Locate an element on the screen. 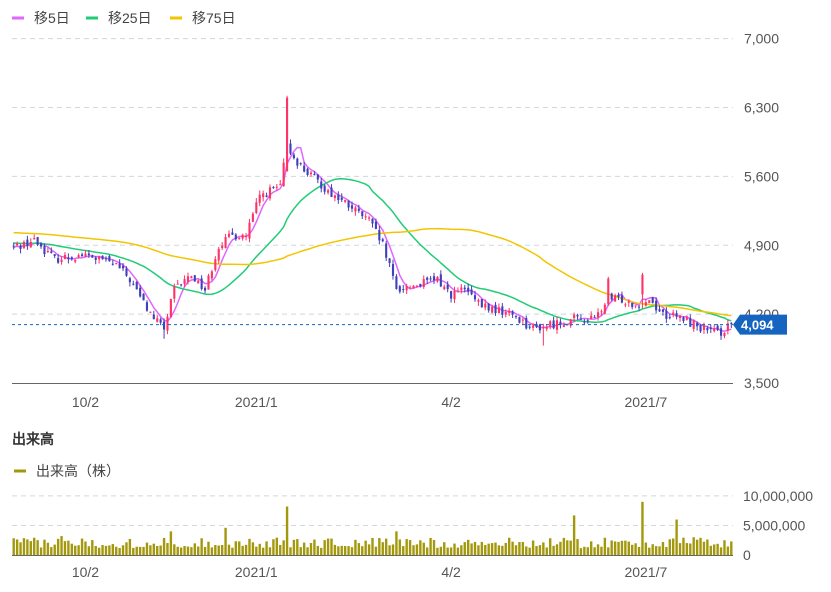 The height and width of the screenshot is (592, 831). volume-legend-label: 出来高（株） is located at coordinates (78, 471).